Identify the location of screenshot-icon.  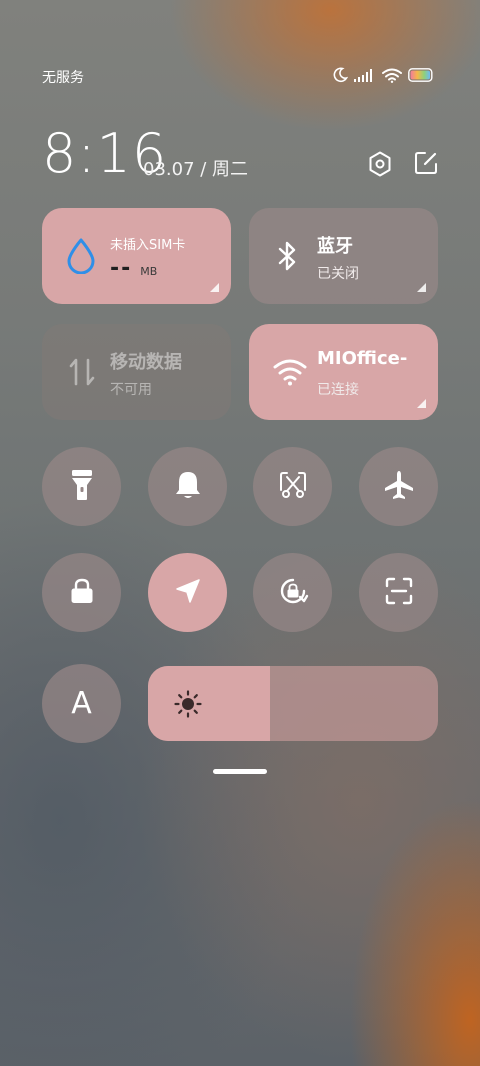
(293, 487).